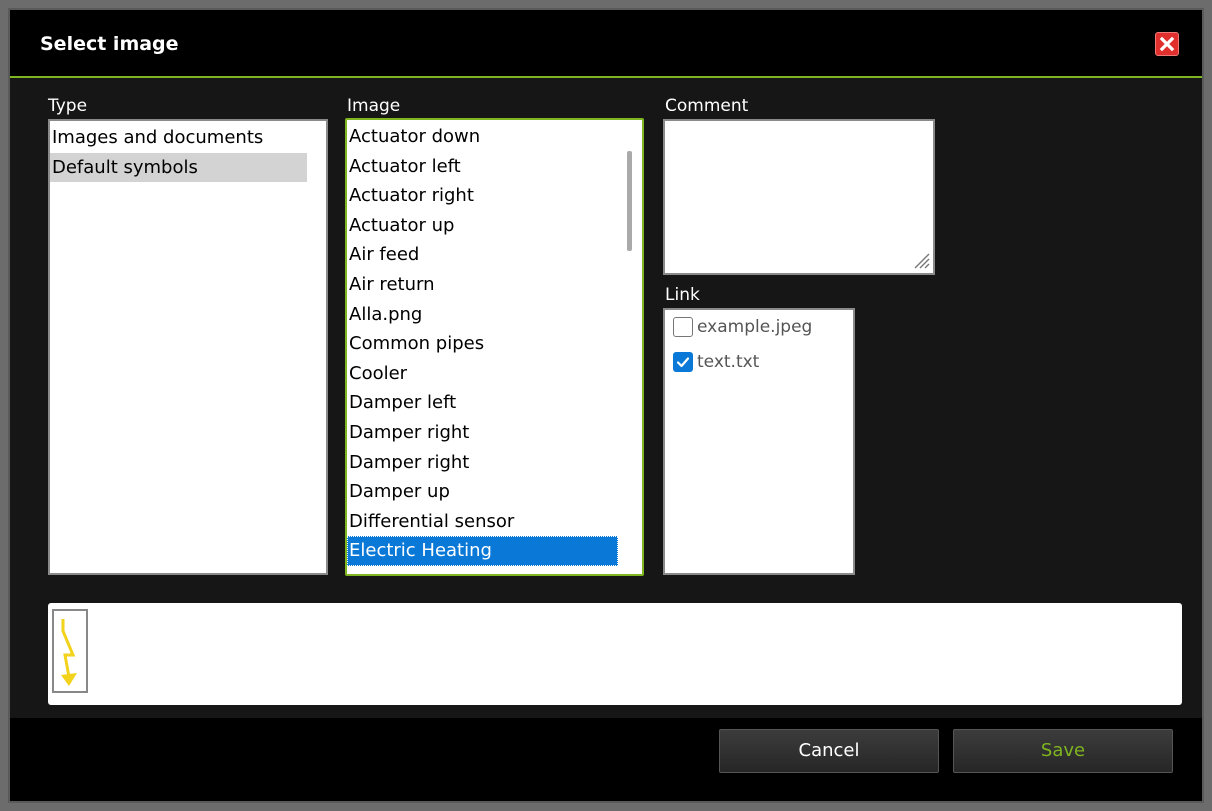 This screenshot has width=1212, height=811. I want to click on dialog-title: Select image, so click(109, 44).